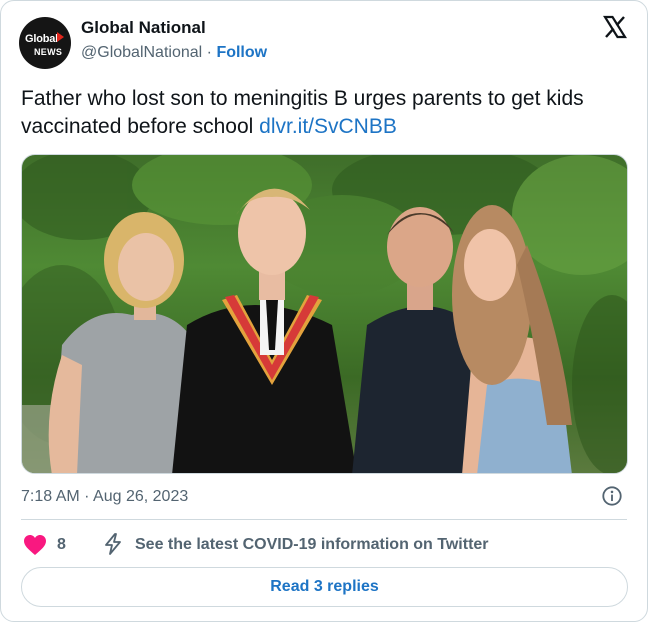  I want to click on tweet-link: dlvr.it/SvCNBB, so click(328, 126).